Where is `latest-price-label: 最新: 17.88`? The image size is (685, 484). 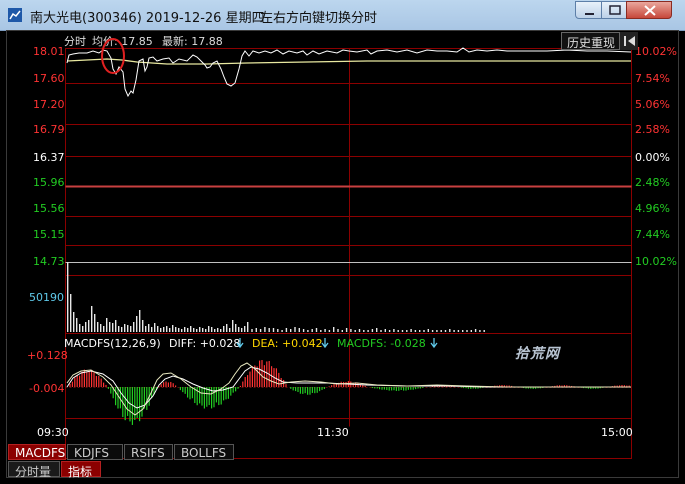
latest-price-label: 最新: 17.88 is located at coordinates (192, 41).